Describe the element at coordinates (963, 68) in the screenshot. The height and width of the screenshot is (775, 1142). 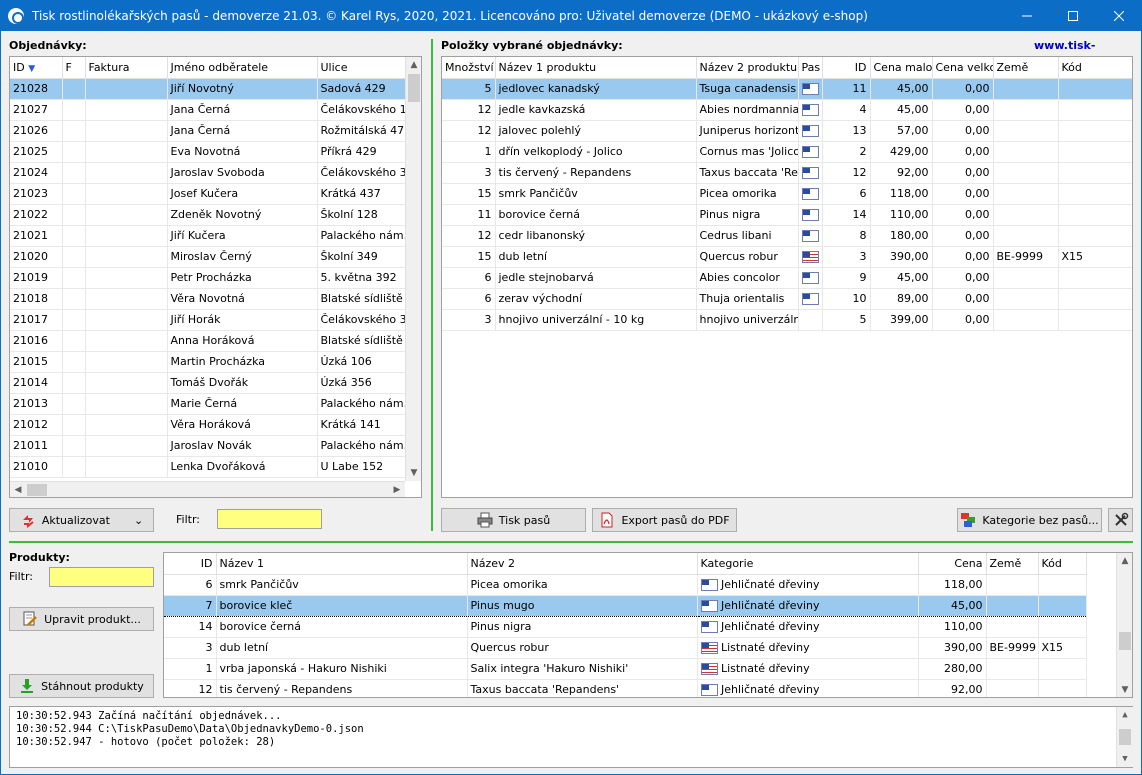
I see `col-header-wholesale-price: Cena velko` at that location.